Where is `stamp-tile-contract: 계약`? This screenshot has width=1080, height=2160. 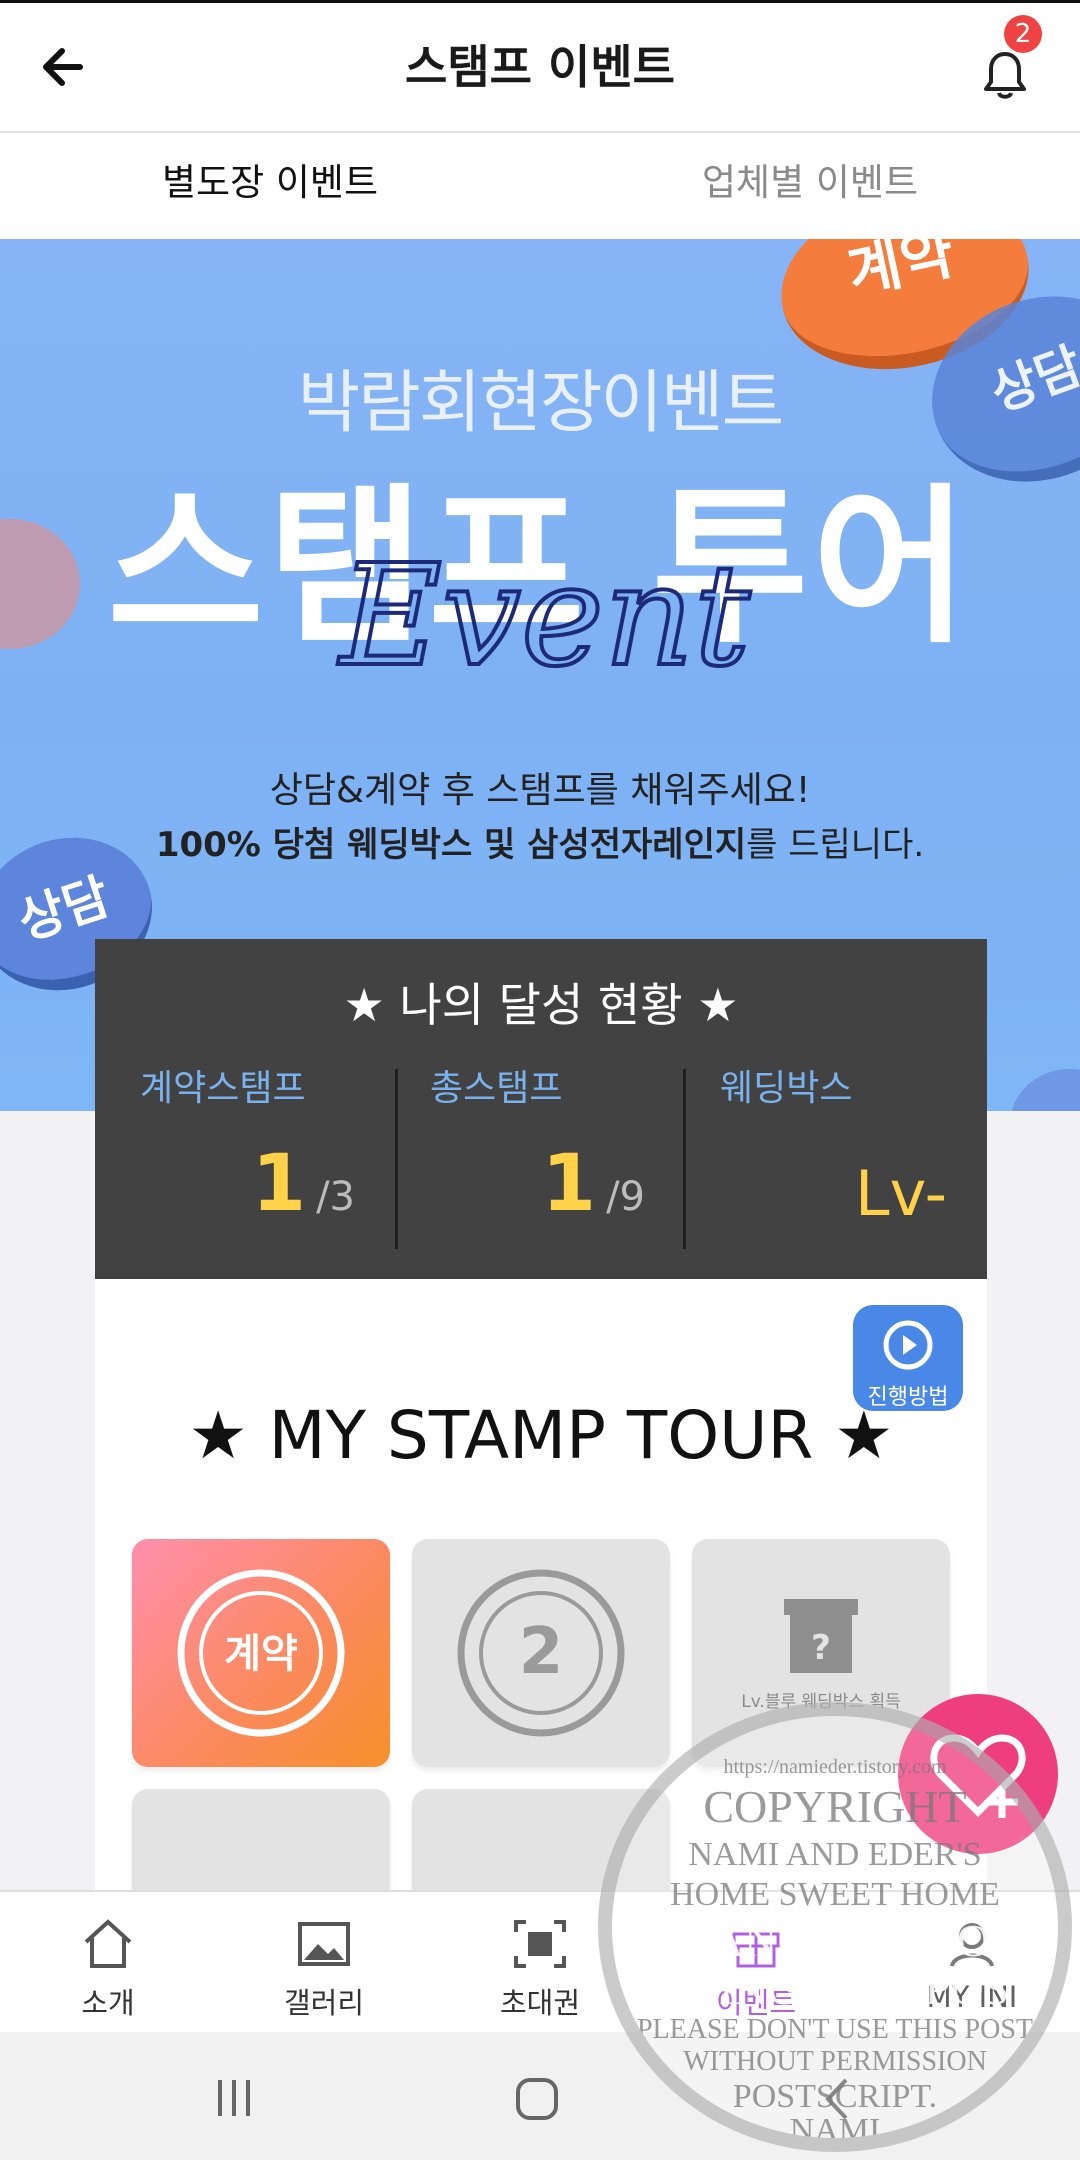
stamp-tile-contract: 계약 is located at coordinates (261, 1653).